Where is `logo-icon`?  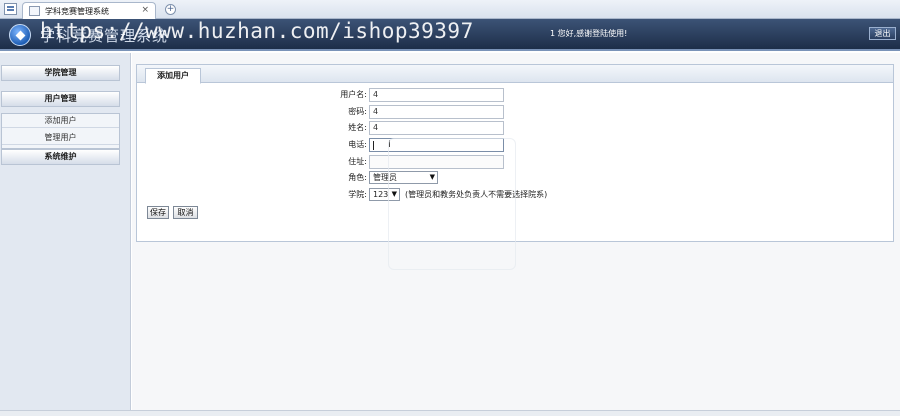 logo-icon is located at coordinates (20, 35).